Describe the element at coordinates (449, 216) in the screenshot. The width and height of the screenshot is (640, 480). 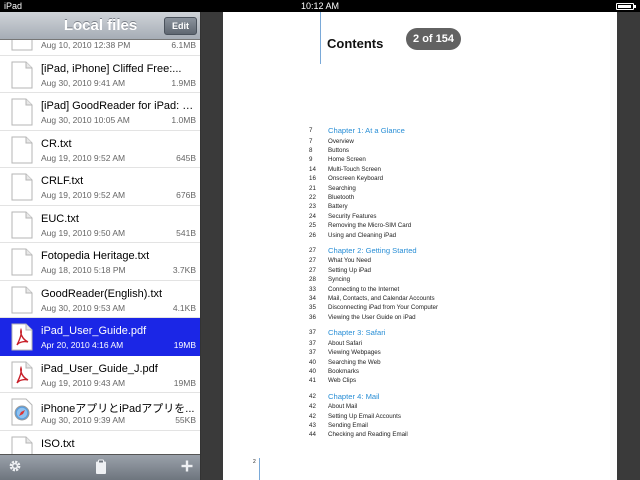
I see `toc-entry: 24 Security Features` at that location.